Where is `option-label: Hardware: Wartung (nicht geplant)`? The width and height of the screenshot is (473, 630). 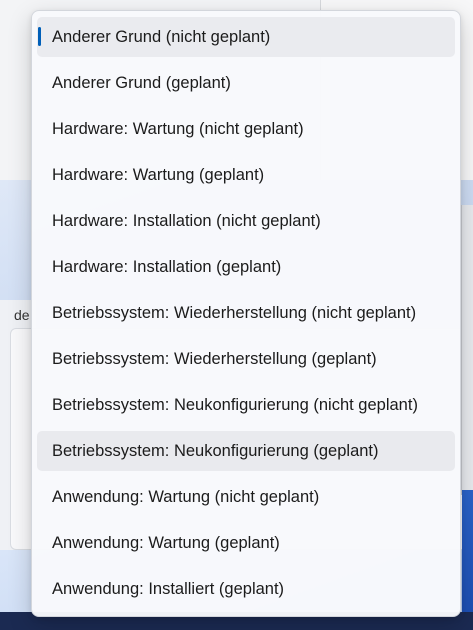 option-label: Hardware: Wartung (nicht geplant) is located at coordinates (178, 128).